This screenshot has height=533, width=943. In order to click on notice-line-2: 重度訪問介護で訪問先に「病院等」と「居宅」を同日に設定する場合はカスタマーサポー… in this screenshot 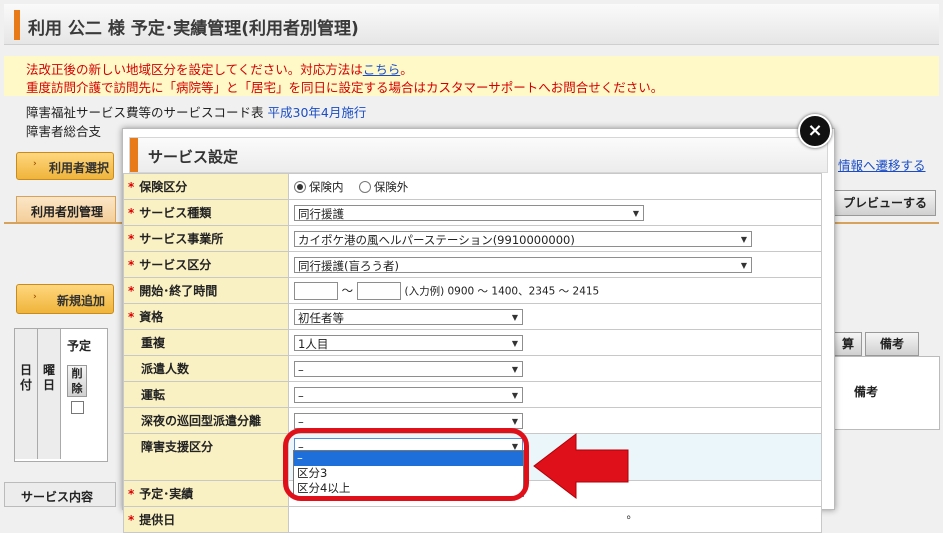, I will do `click(345, 87)`.